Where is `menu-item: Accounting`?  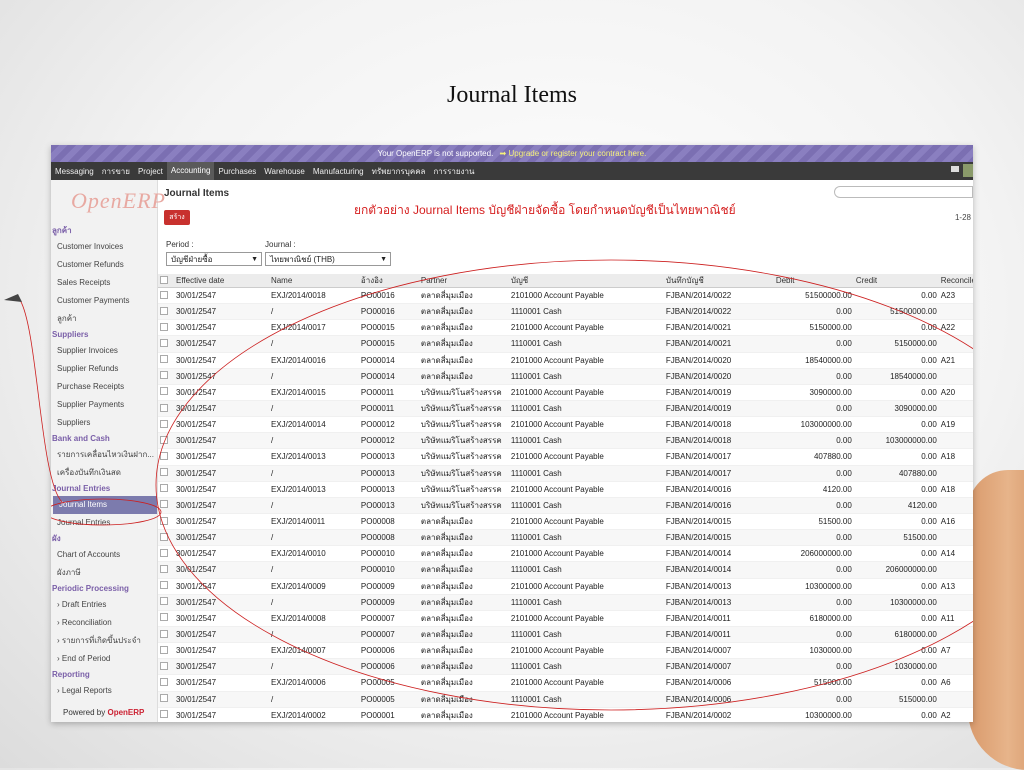 menu-item: Accounting is located at coordinates (190, 171).